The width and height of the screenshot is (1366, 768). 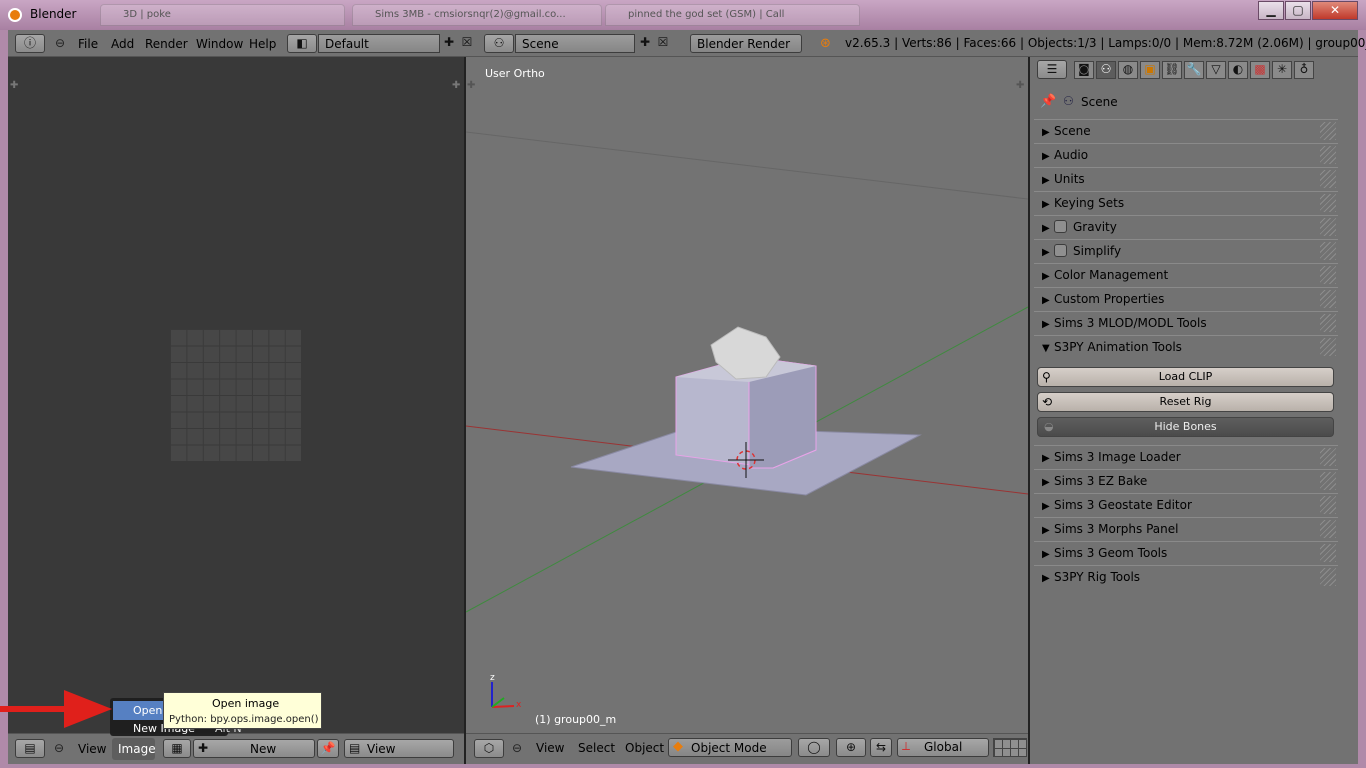 I want to click on scene-selector-button: ⚇, so click(x=499, y=43).